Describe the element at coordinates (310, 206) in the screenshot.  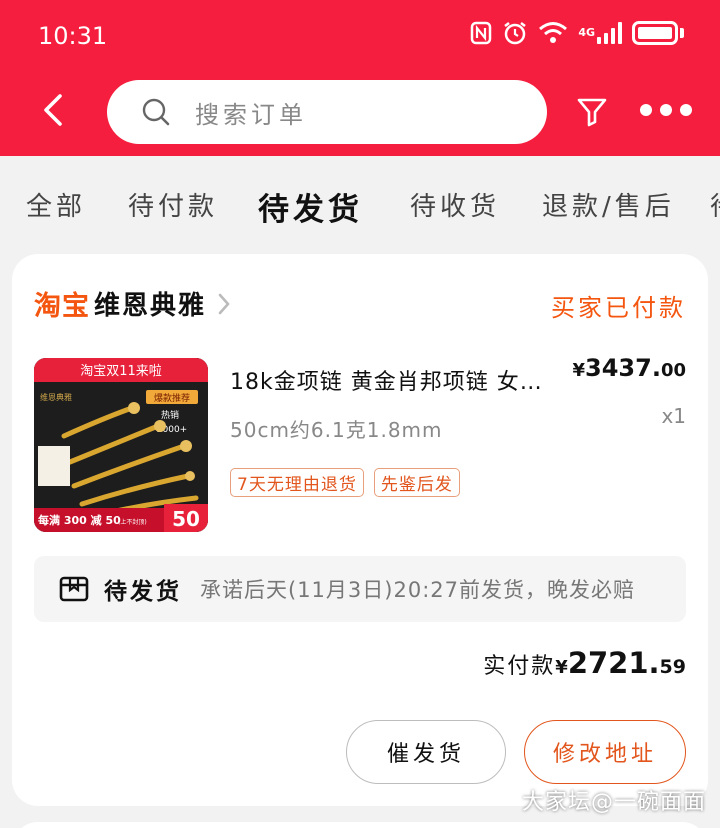
I see `tab-pending-shipment: 待发货` at that location.